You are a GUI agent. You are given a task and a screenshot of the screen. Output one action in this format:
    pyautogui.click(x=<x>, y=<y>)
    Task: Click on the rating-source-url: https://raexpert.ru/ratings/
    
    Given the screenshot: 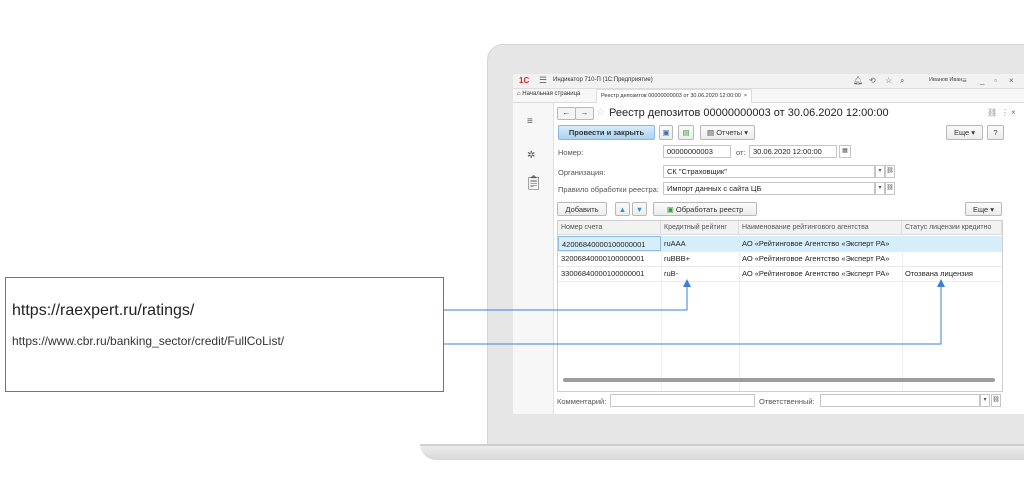 What is the action you would take?
    pyautogui.click(x=103, y=311)
    